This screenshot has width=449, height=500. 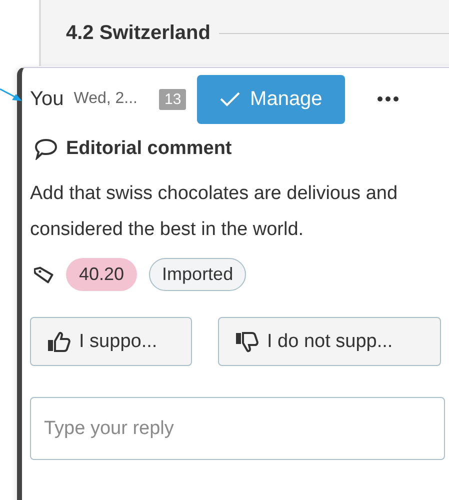 I want to click on speech-bubble-icon, so click(x=46, y=149).